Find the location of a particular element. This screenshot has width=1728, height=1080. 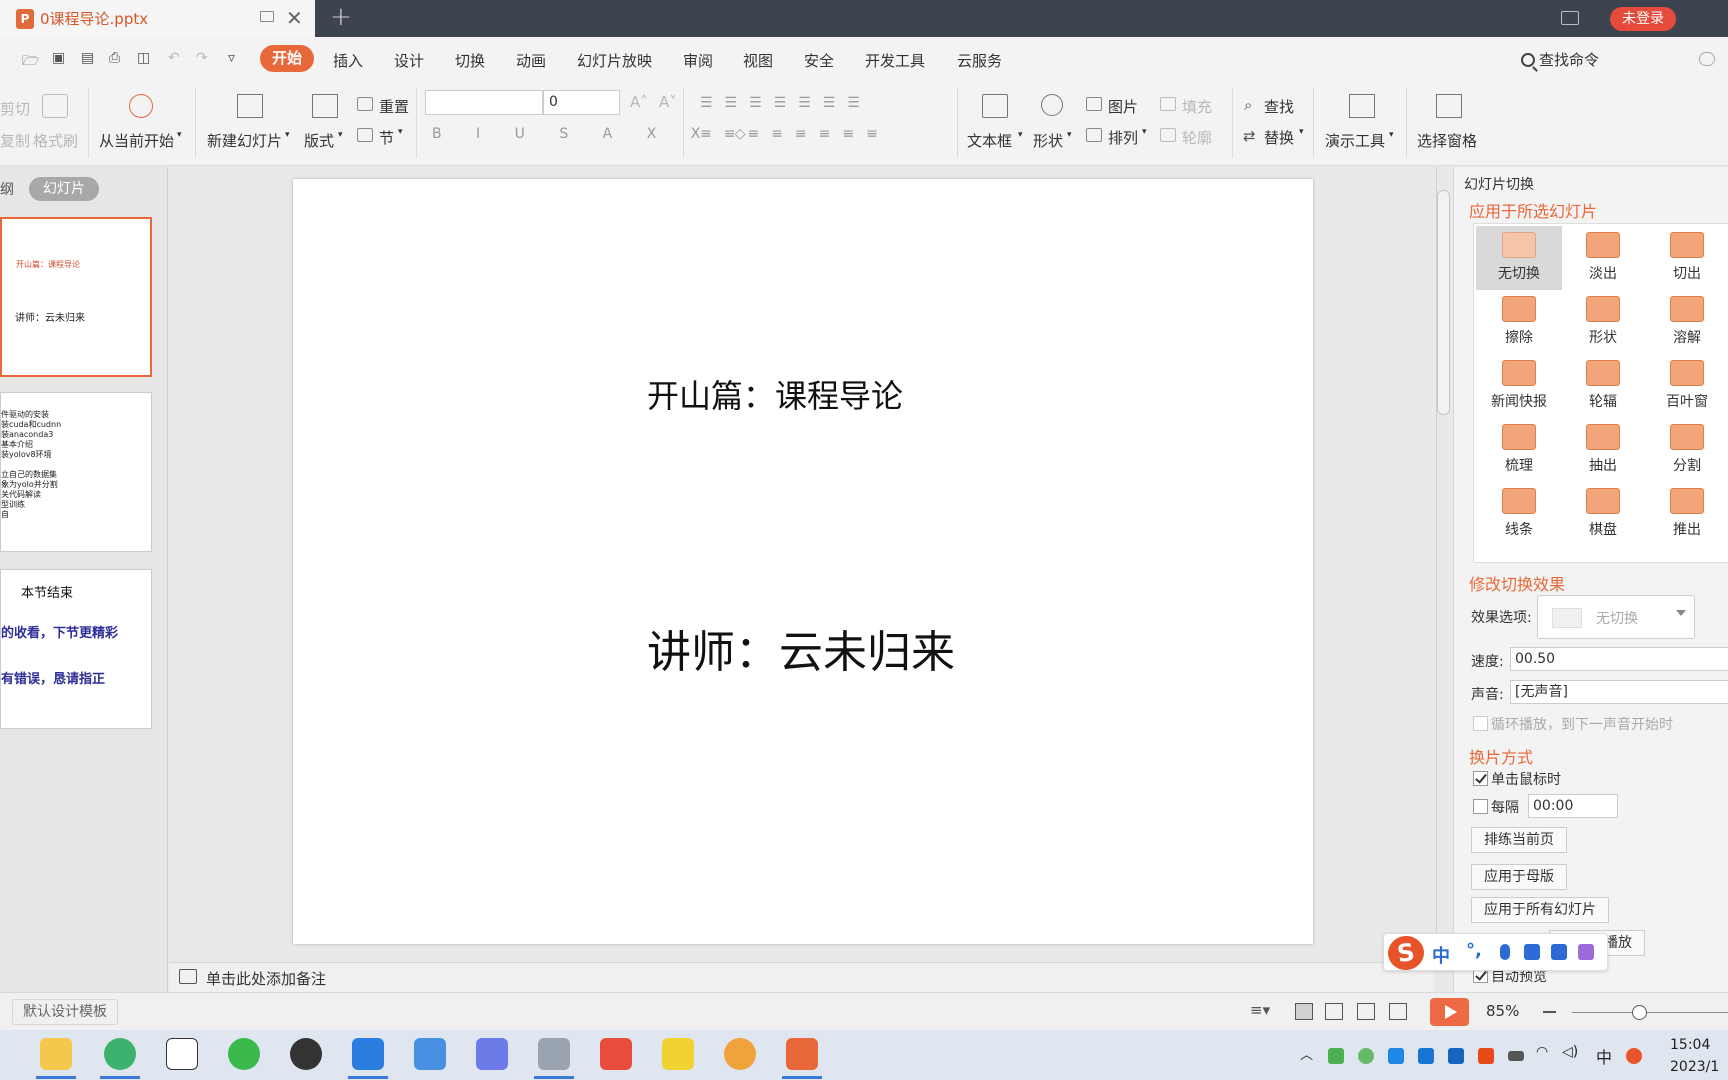

normal-view-icon is located at coordinates (1304, 1011).